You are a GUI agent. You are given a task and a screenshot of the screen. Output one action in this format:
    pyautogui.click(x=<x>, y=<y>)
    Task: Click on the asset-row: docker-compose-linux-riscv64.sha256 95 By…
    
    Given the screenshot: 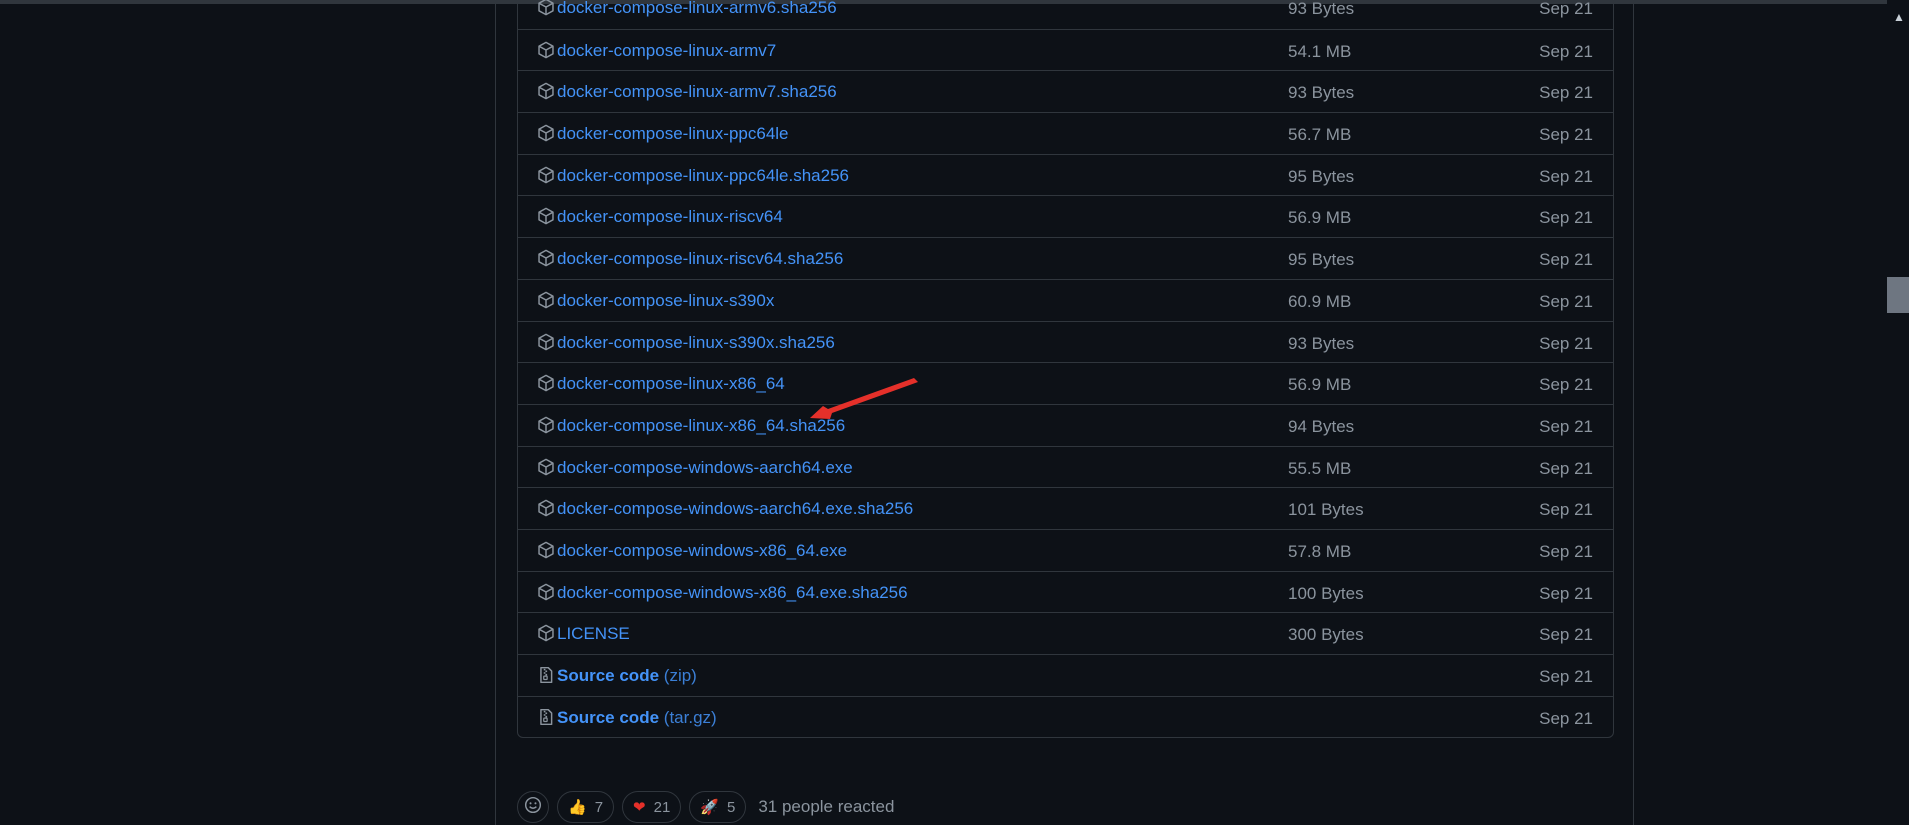 What is the action you would take?
    pyautogui.click(x=1065, y=258)
    